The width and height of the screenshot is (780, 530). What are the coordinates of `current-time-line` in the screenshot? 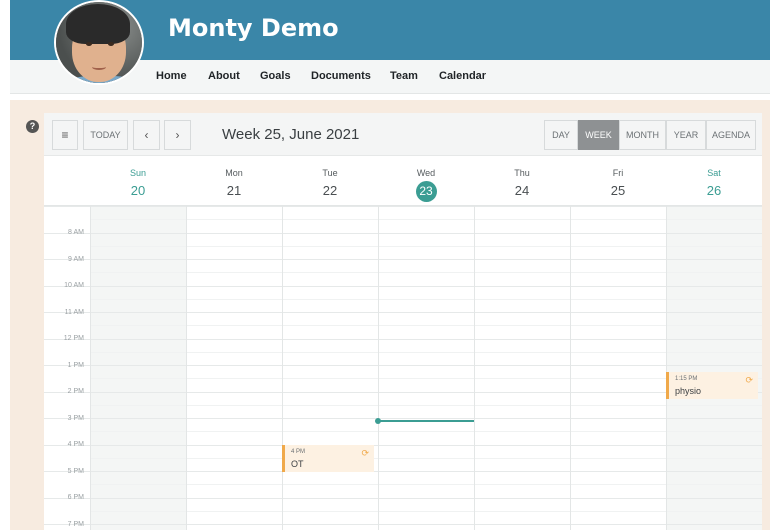 It's located at (426, 421).